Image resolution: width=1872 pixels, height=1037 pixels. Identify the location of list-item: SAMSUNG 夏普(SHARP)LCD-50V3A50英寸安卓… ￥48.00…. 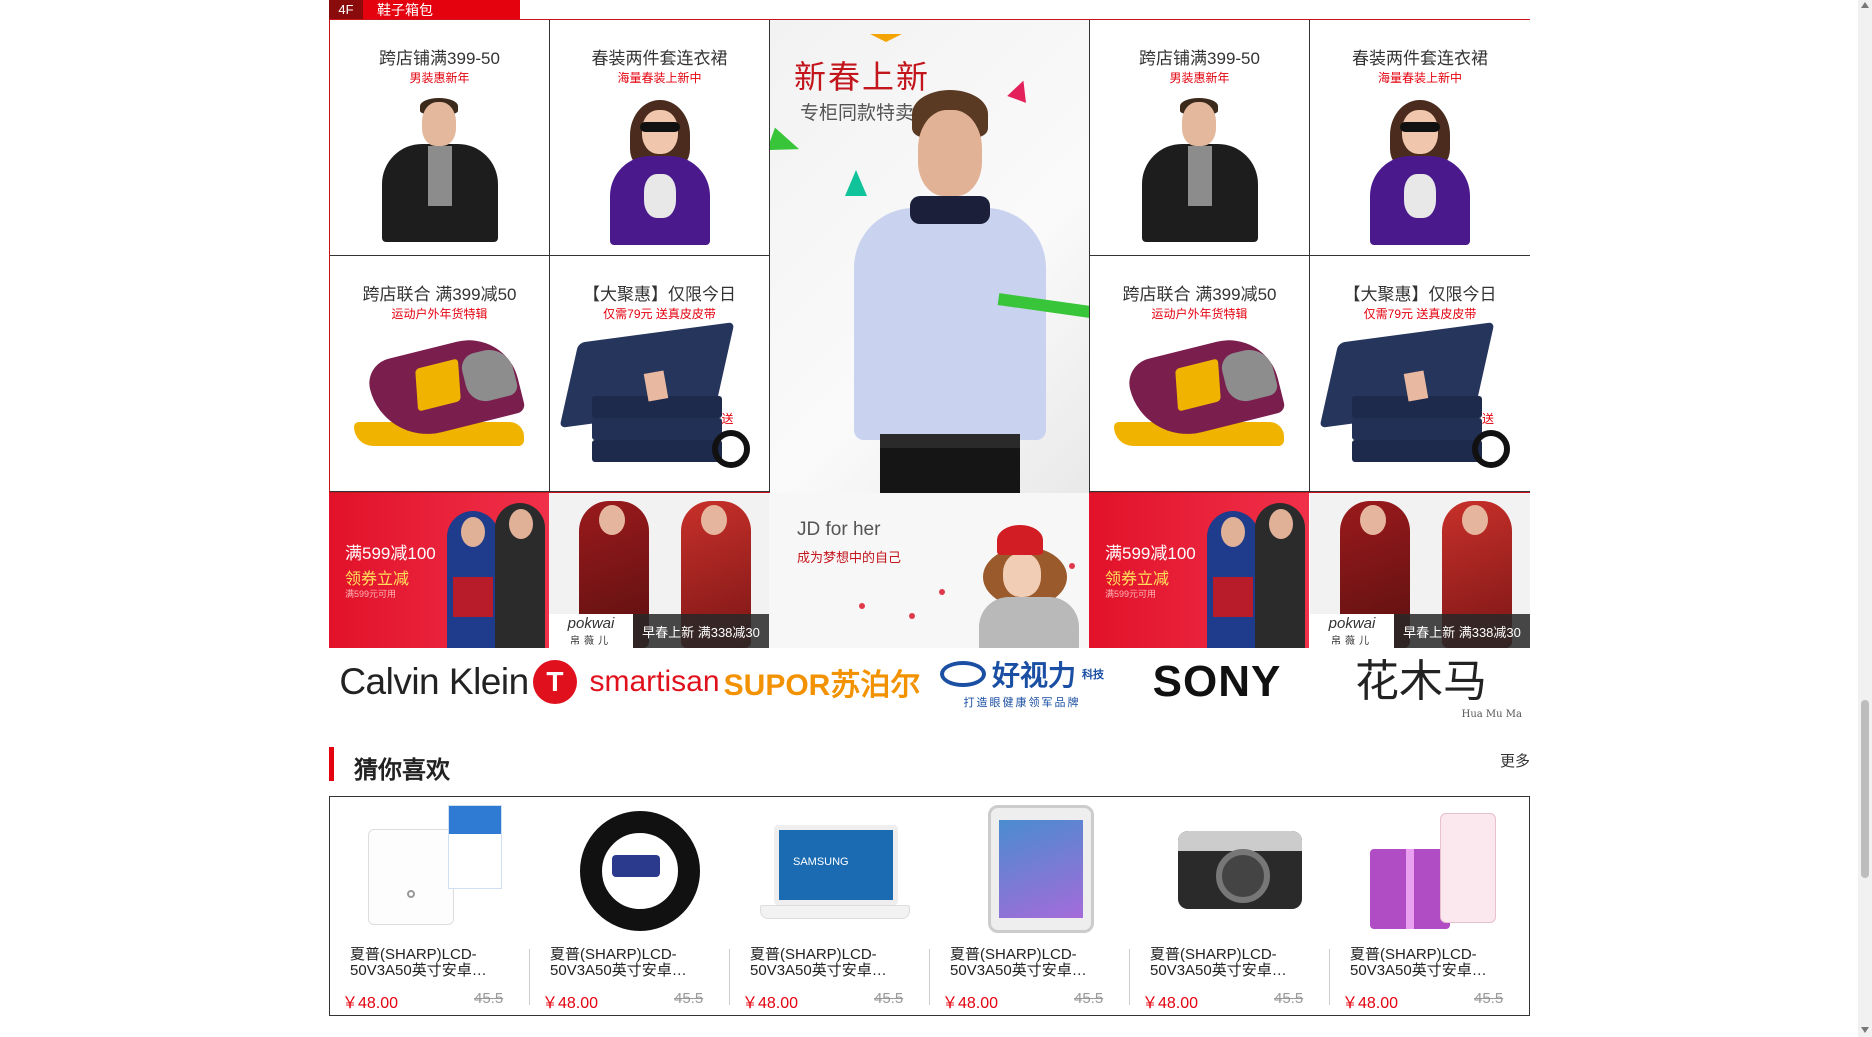
(830, 907).